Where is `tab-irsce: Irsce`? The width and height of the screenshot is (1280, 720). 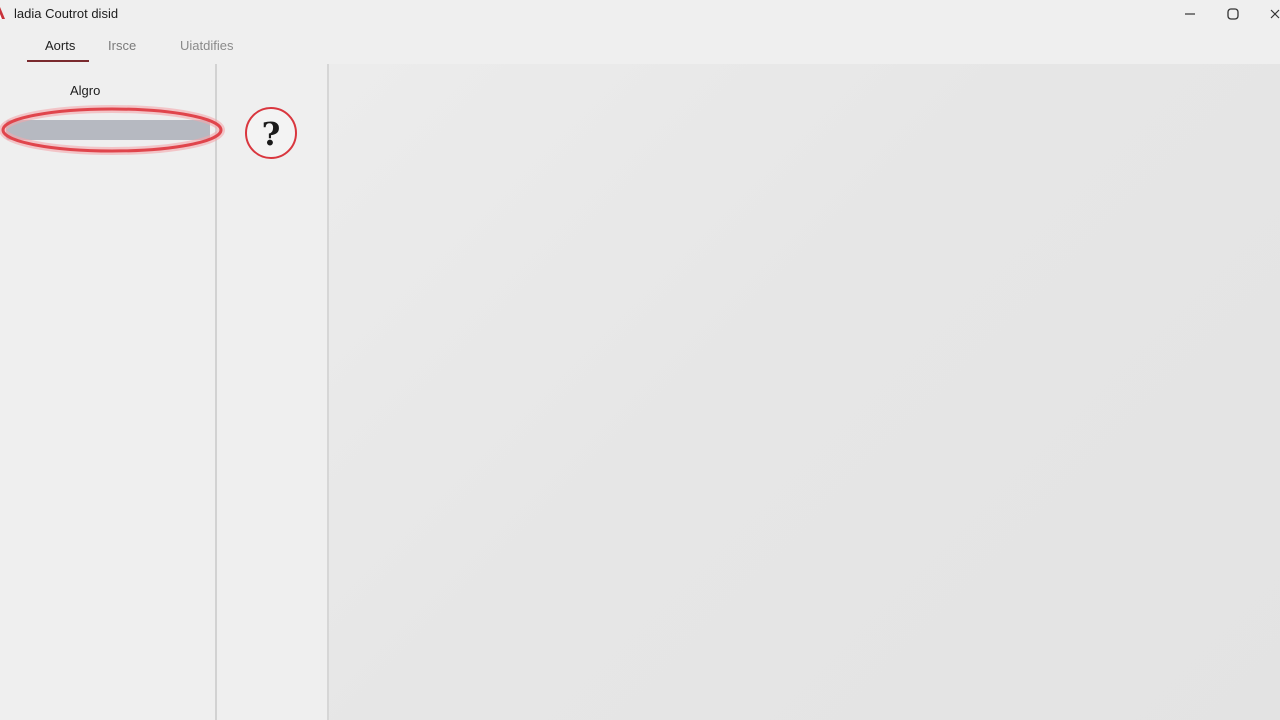 tab-irsce: Irsce is located at coordinates (122, 45).